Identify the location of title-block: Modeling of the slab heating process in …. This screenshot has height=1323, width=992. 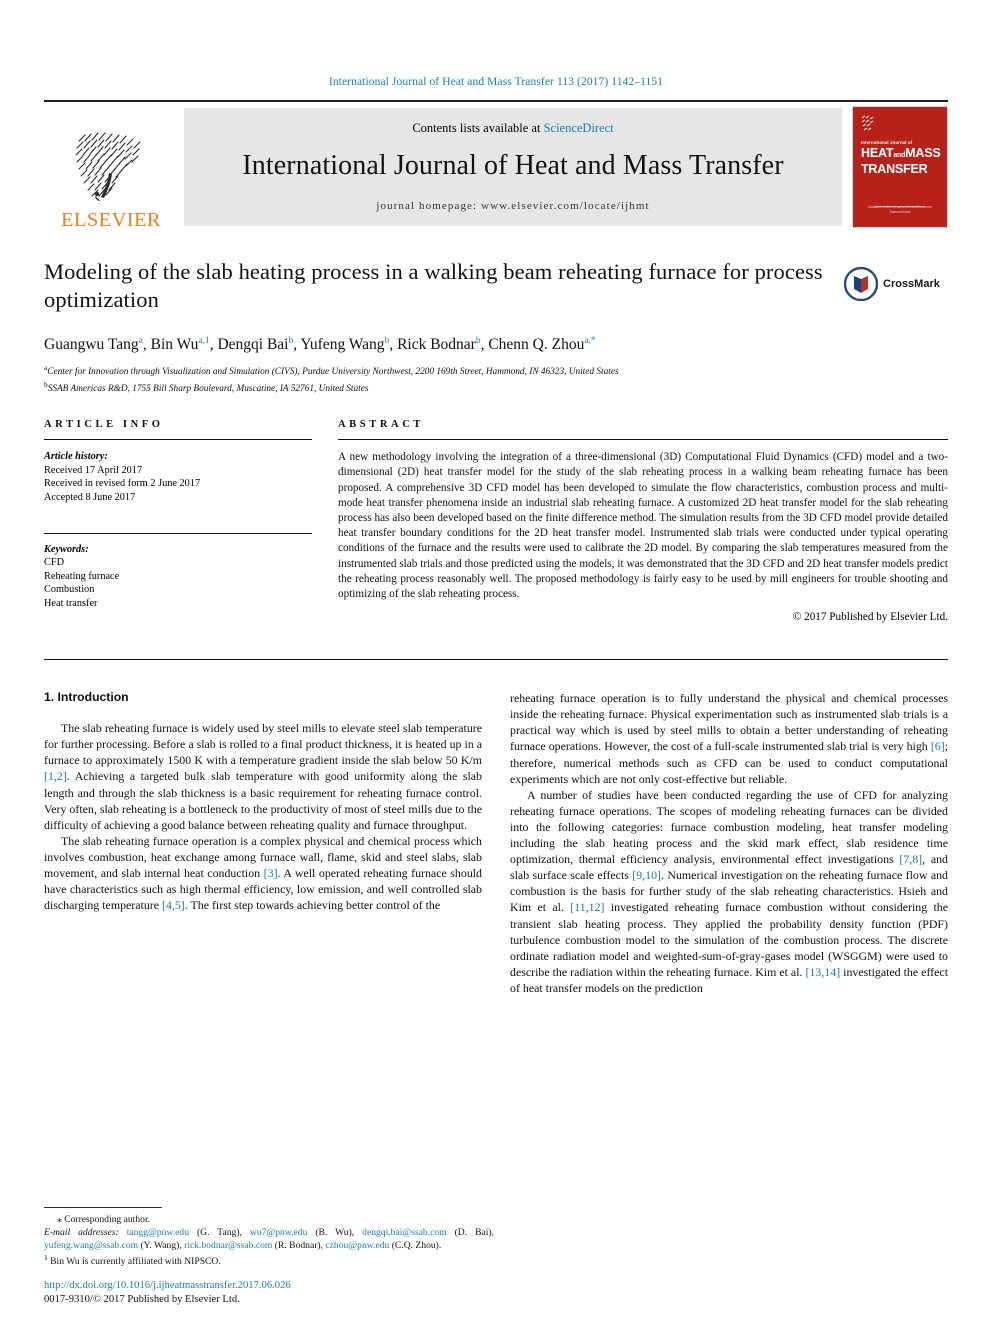
(496, 286).